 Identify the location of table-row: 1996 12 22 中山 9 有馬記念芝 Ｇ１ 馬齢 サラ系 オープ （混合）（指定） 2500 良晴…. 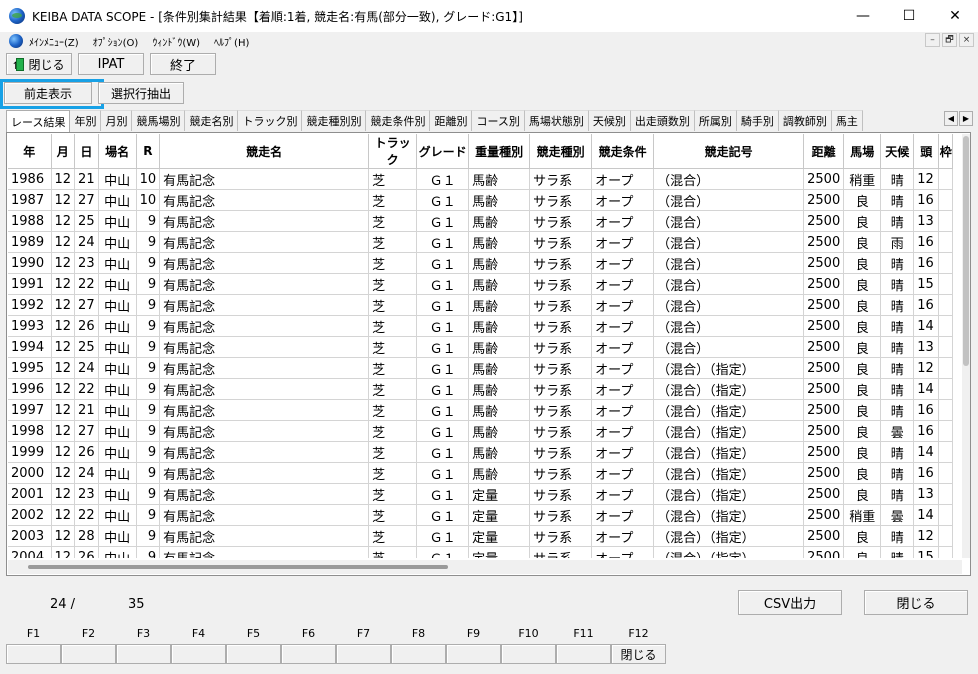
(481, 389).